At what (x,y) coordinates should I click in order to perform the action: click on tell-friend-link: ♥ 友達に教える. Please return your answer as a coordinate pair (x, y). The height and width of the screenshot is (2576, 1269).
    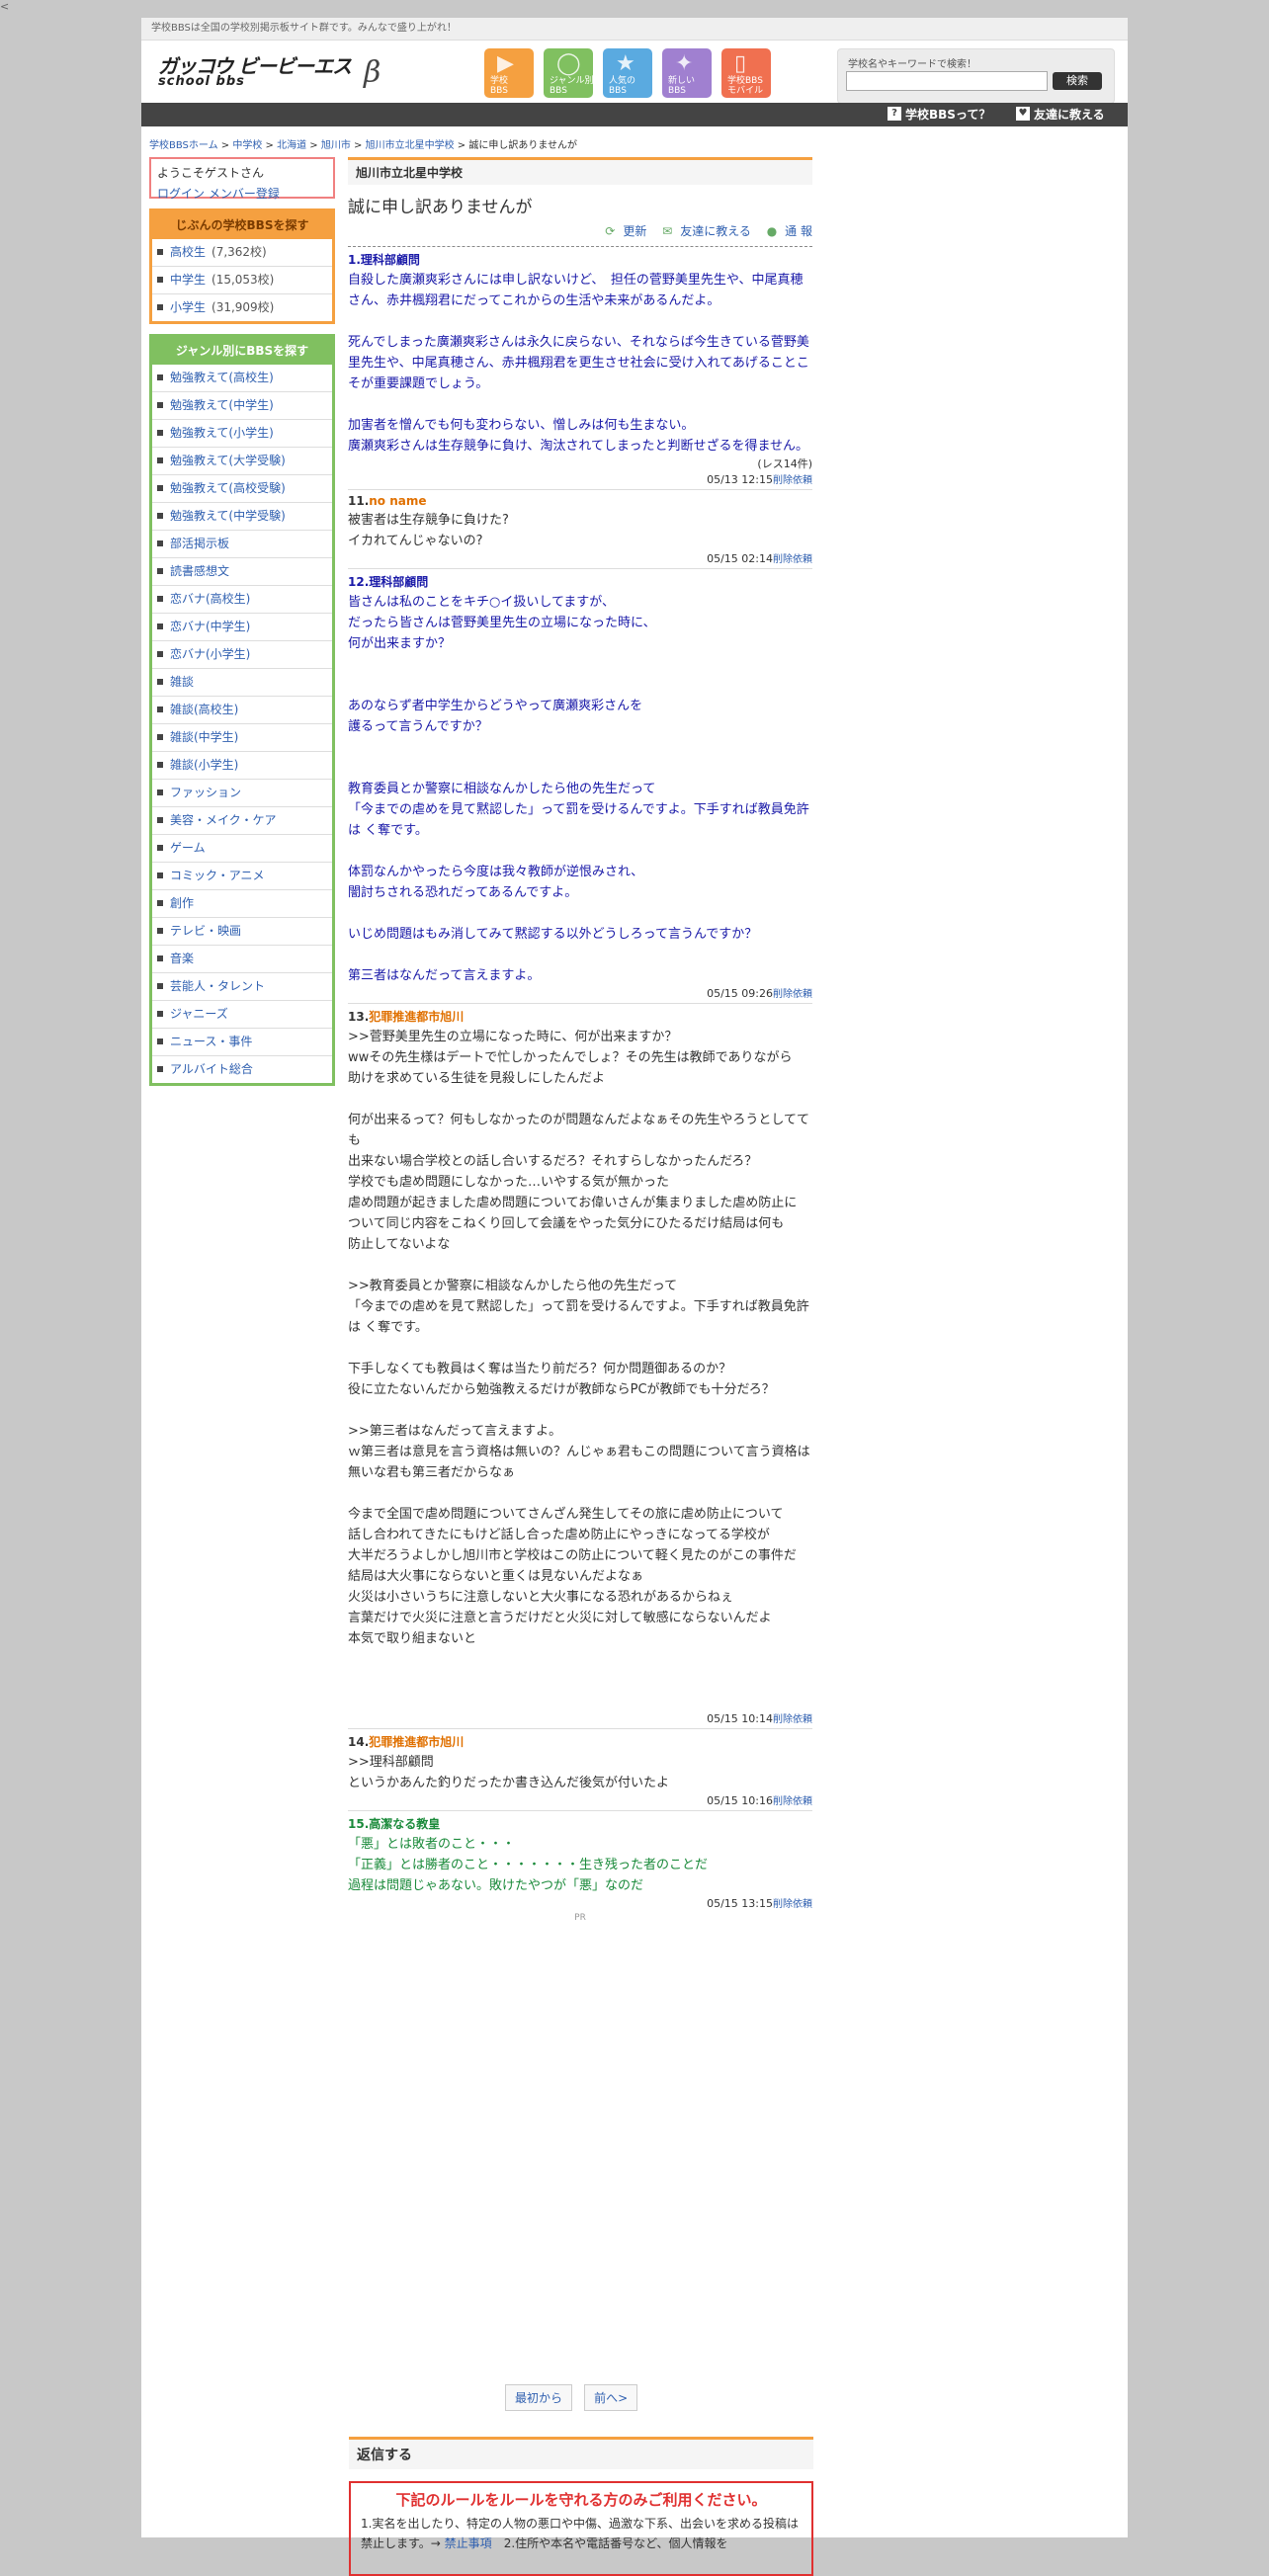
    Looking at the image, I should click on (1060, 115).